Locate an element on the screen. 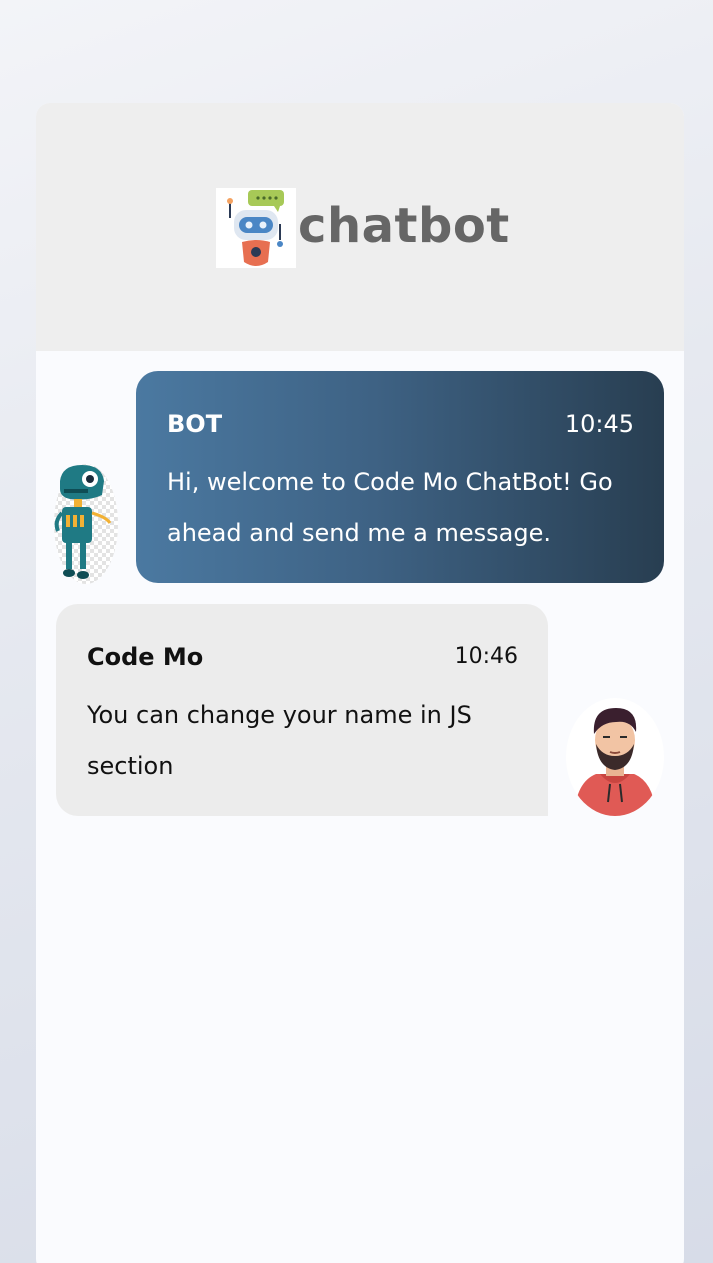  message-time: 10:45 is located at coordinates (599, 424).